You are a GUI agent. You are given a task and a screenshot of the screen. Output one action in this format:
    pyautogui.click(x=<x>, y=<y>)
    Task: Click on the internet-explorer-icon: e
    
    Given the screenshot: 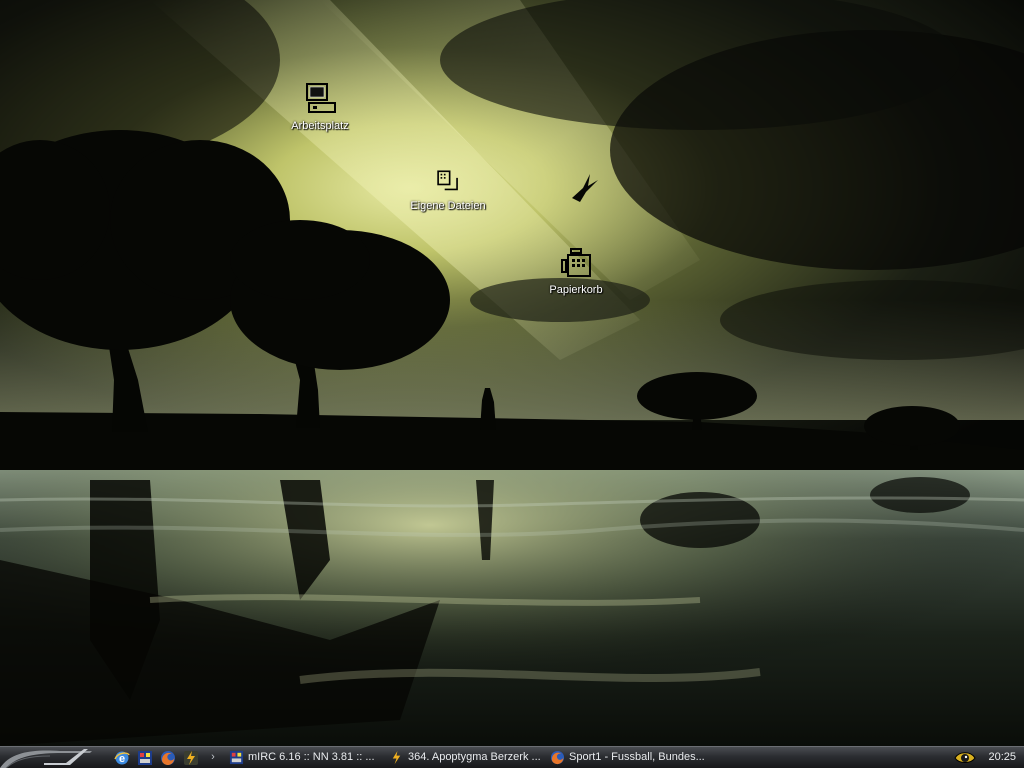 What is the action you would take?
    pyautogui.click(x=122, y=758)
    